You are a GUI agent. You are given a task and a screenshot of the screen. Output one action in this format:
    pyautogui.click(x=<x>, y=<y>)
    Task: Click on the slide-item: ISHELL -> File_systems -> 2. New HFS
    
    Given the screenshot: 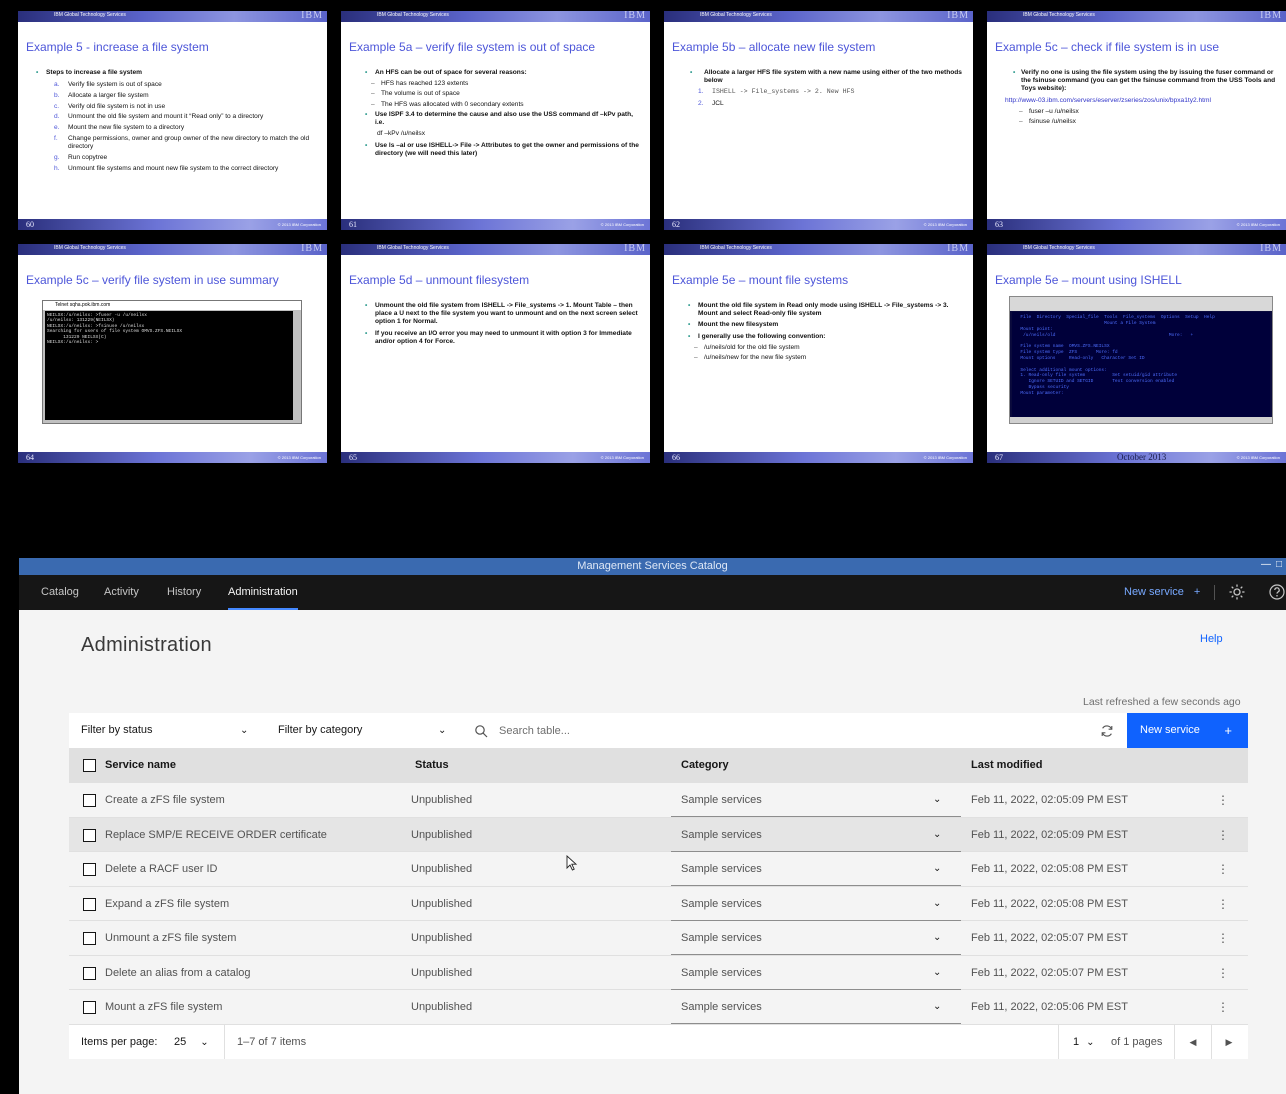 What is the action you would take?
    pyautogui.click(x=783, y=92)
    